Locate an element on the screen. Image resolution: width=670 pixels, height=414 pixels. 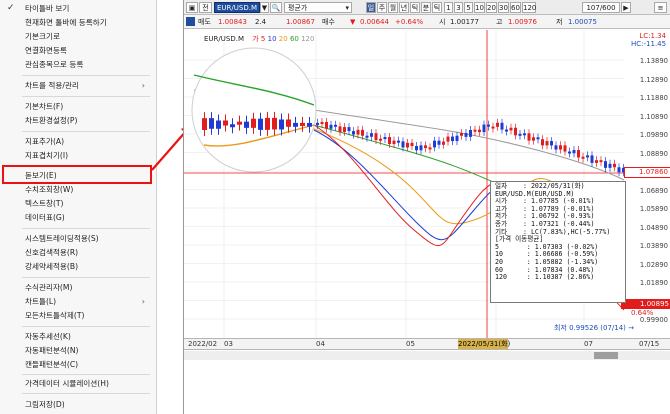
y-label: 1.02890 is located at coordinates (653, 264).